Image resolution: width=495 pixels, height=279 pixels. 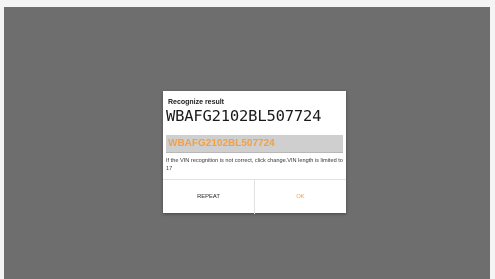 I want to click on vin-input-field: WBAFG2102BL507724, so click(x=254, y=144).